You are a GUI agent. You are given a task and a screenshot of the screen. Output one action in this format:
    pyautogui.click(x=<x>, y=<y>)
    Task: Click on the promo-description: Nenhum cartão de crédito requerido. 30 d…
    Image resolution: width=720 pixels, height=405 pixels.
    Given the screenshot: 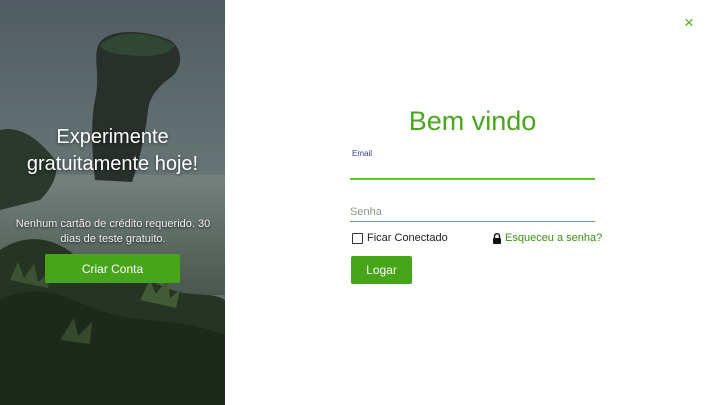 What is the action you would take?
    pyautogui.click(x=113, y=231)
    